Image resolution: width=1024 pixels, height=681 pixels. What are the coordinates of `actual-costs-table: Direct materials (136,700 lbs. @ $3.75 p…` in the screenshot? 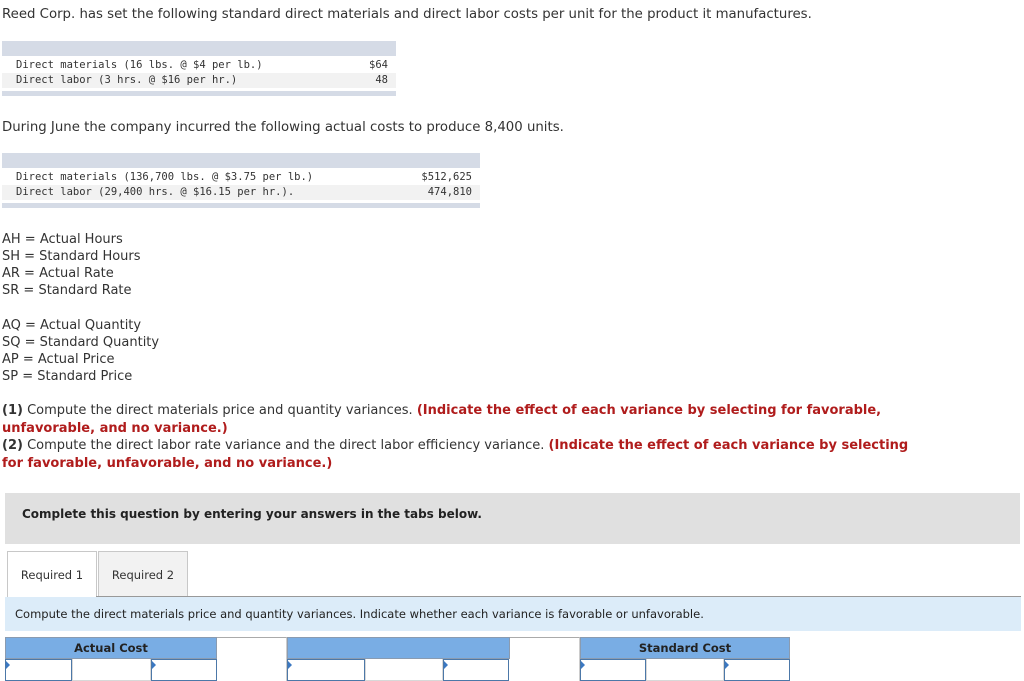 It's located at (241, 180).